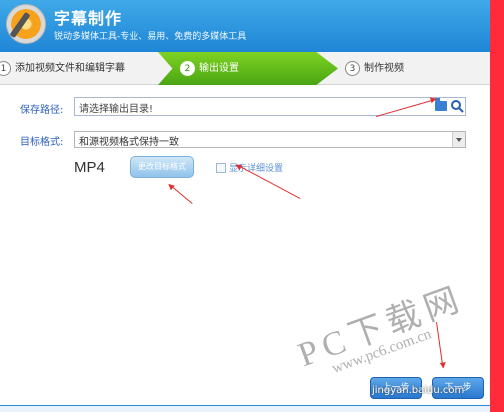 This screenshot has width=504, height=412. I want to click on format-value: MP4, so click(89, 167).